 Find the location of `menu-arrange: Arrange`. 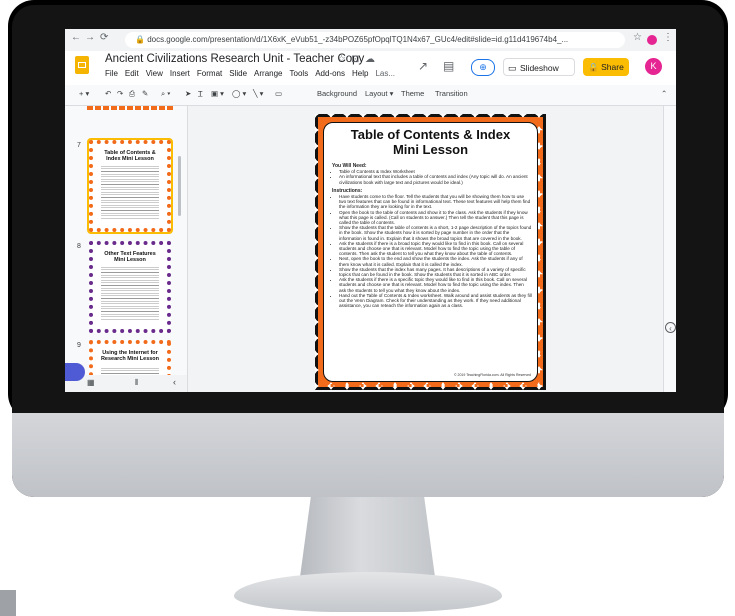

menu-arrange: Arrange is located at coordinates (268, 73).